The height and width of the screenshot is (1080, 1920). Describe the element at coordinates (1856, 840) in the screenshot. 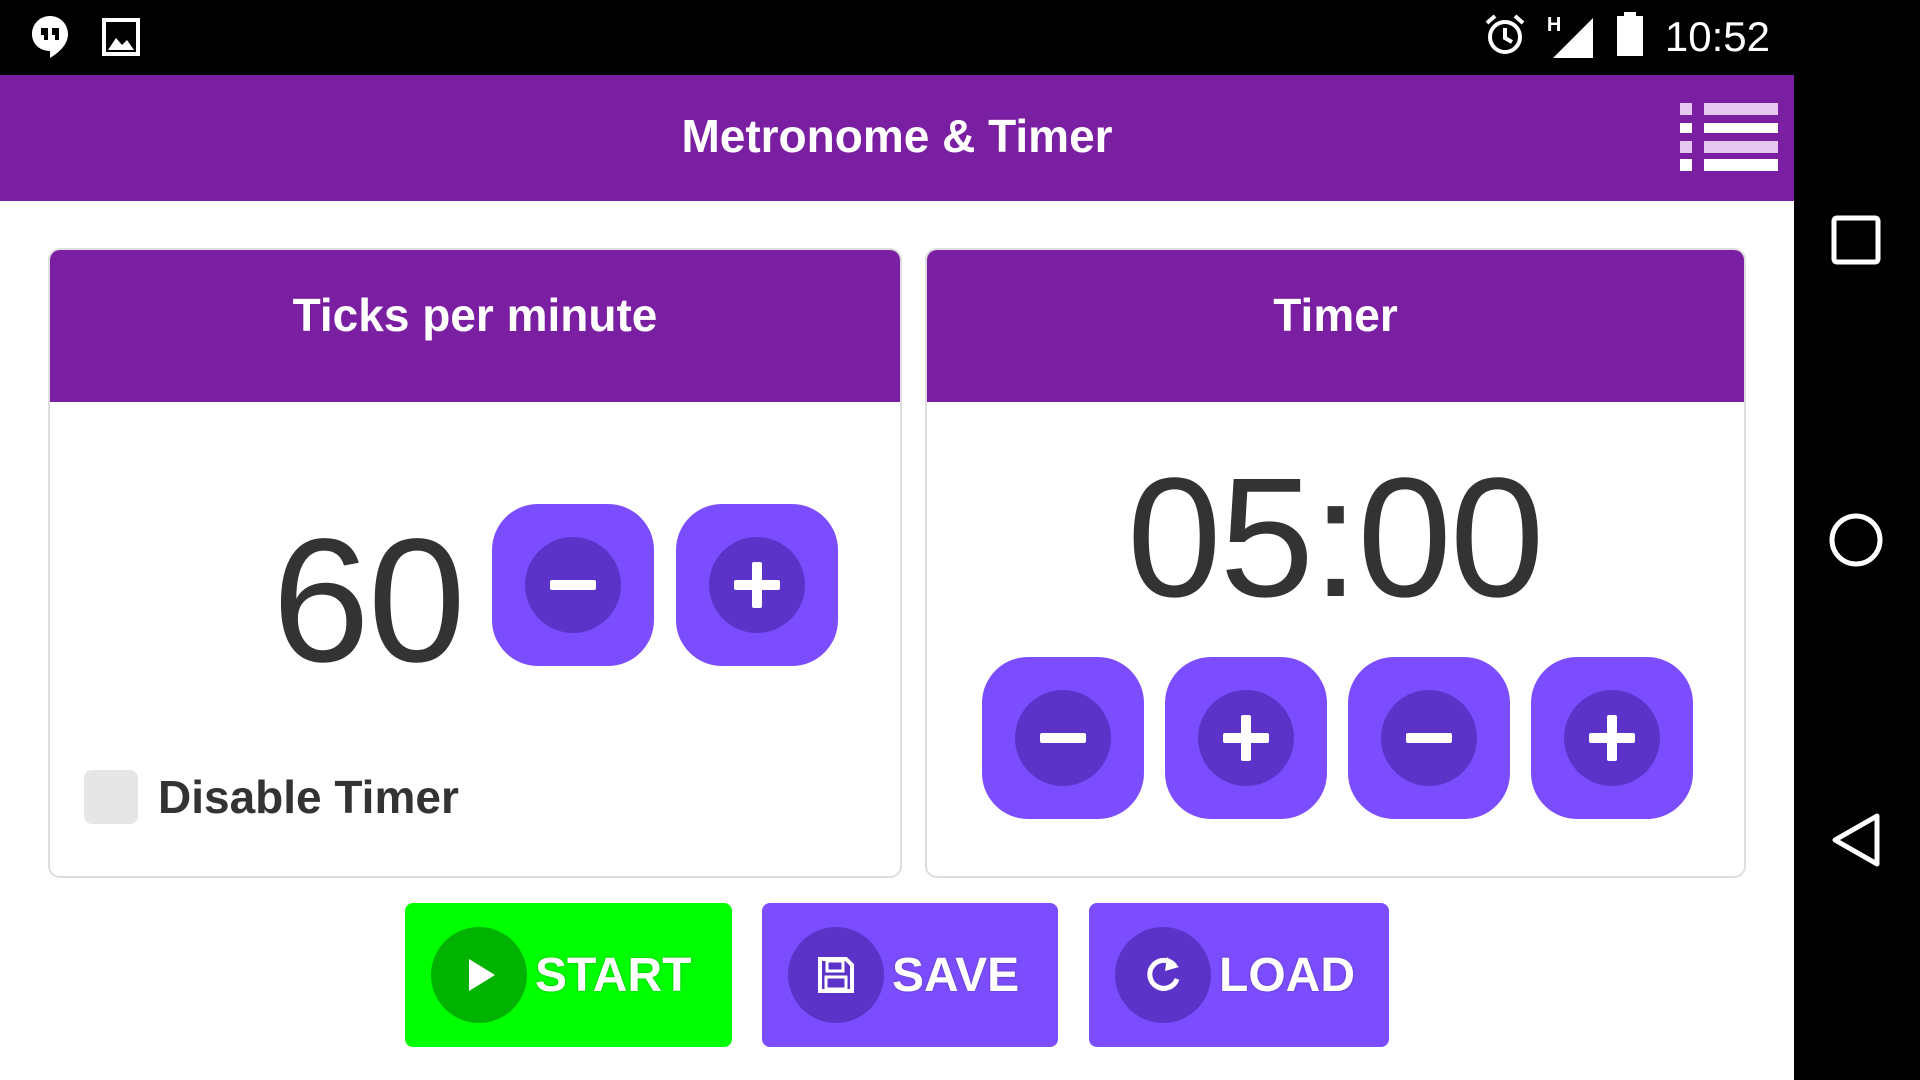

I see `back-triangle-icon` at that location.